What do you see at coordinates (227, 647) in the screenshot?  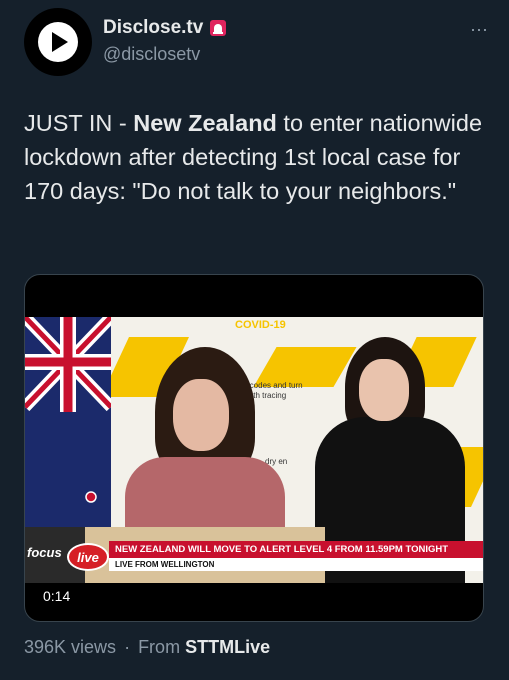 I see `source-link: STTMLive` at bounding box center [227, 647].